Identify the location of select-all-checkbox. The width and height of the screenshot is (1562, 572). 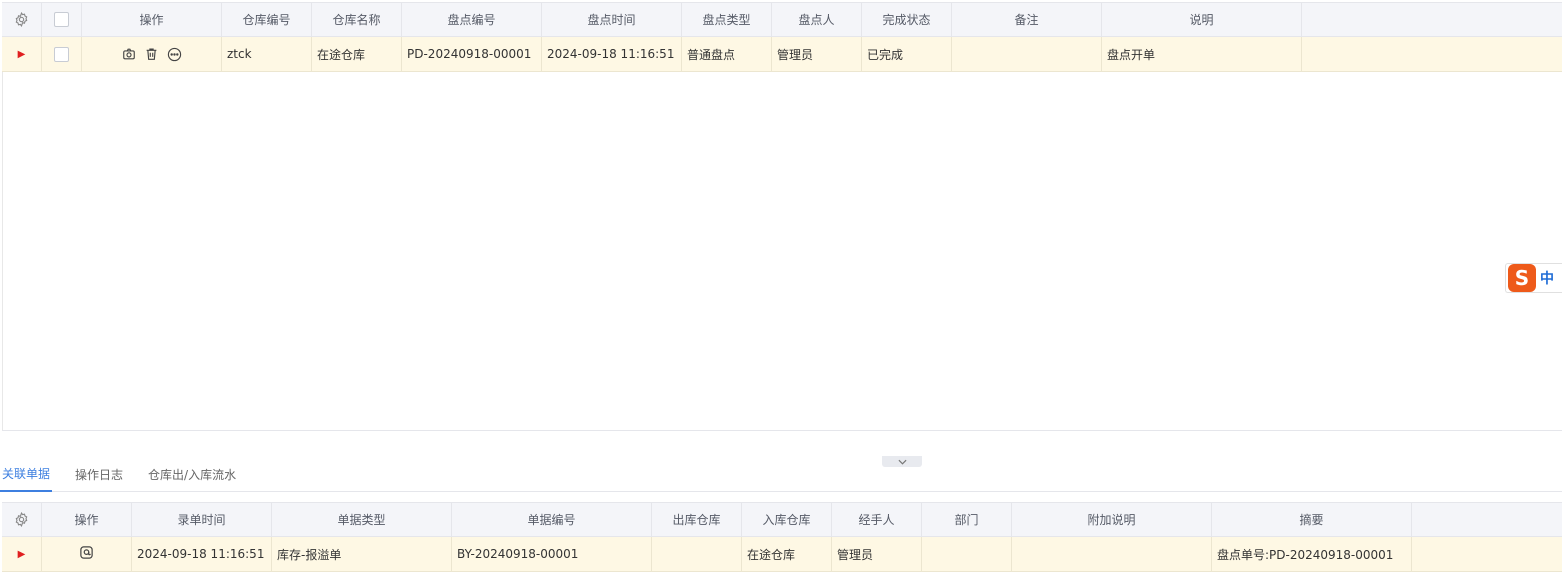
(62, 19).